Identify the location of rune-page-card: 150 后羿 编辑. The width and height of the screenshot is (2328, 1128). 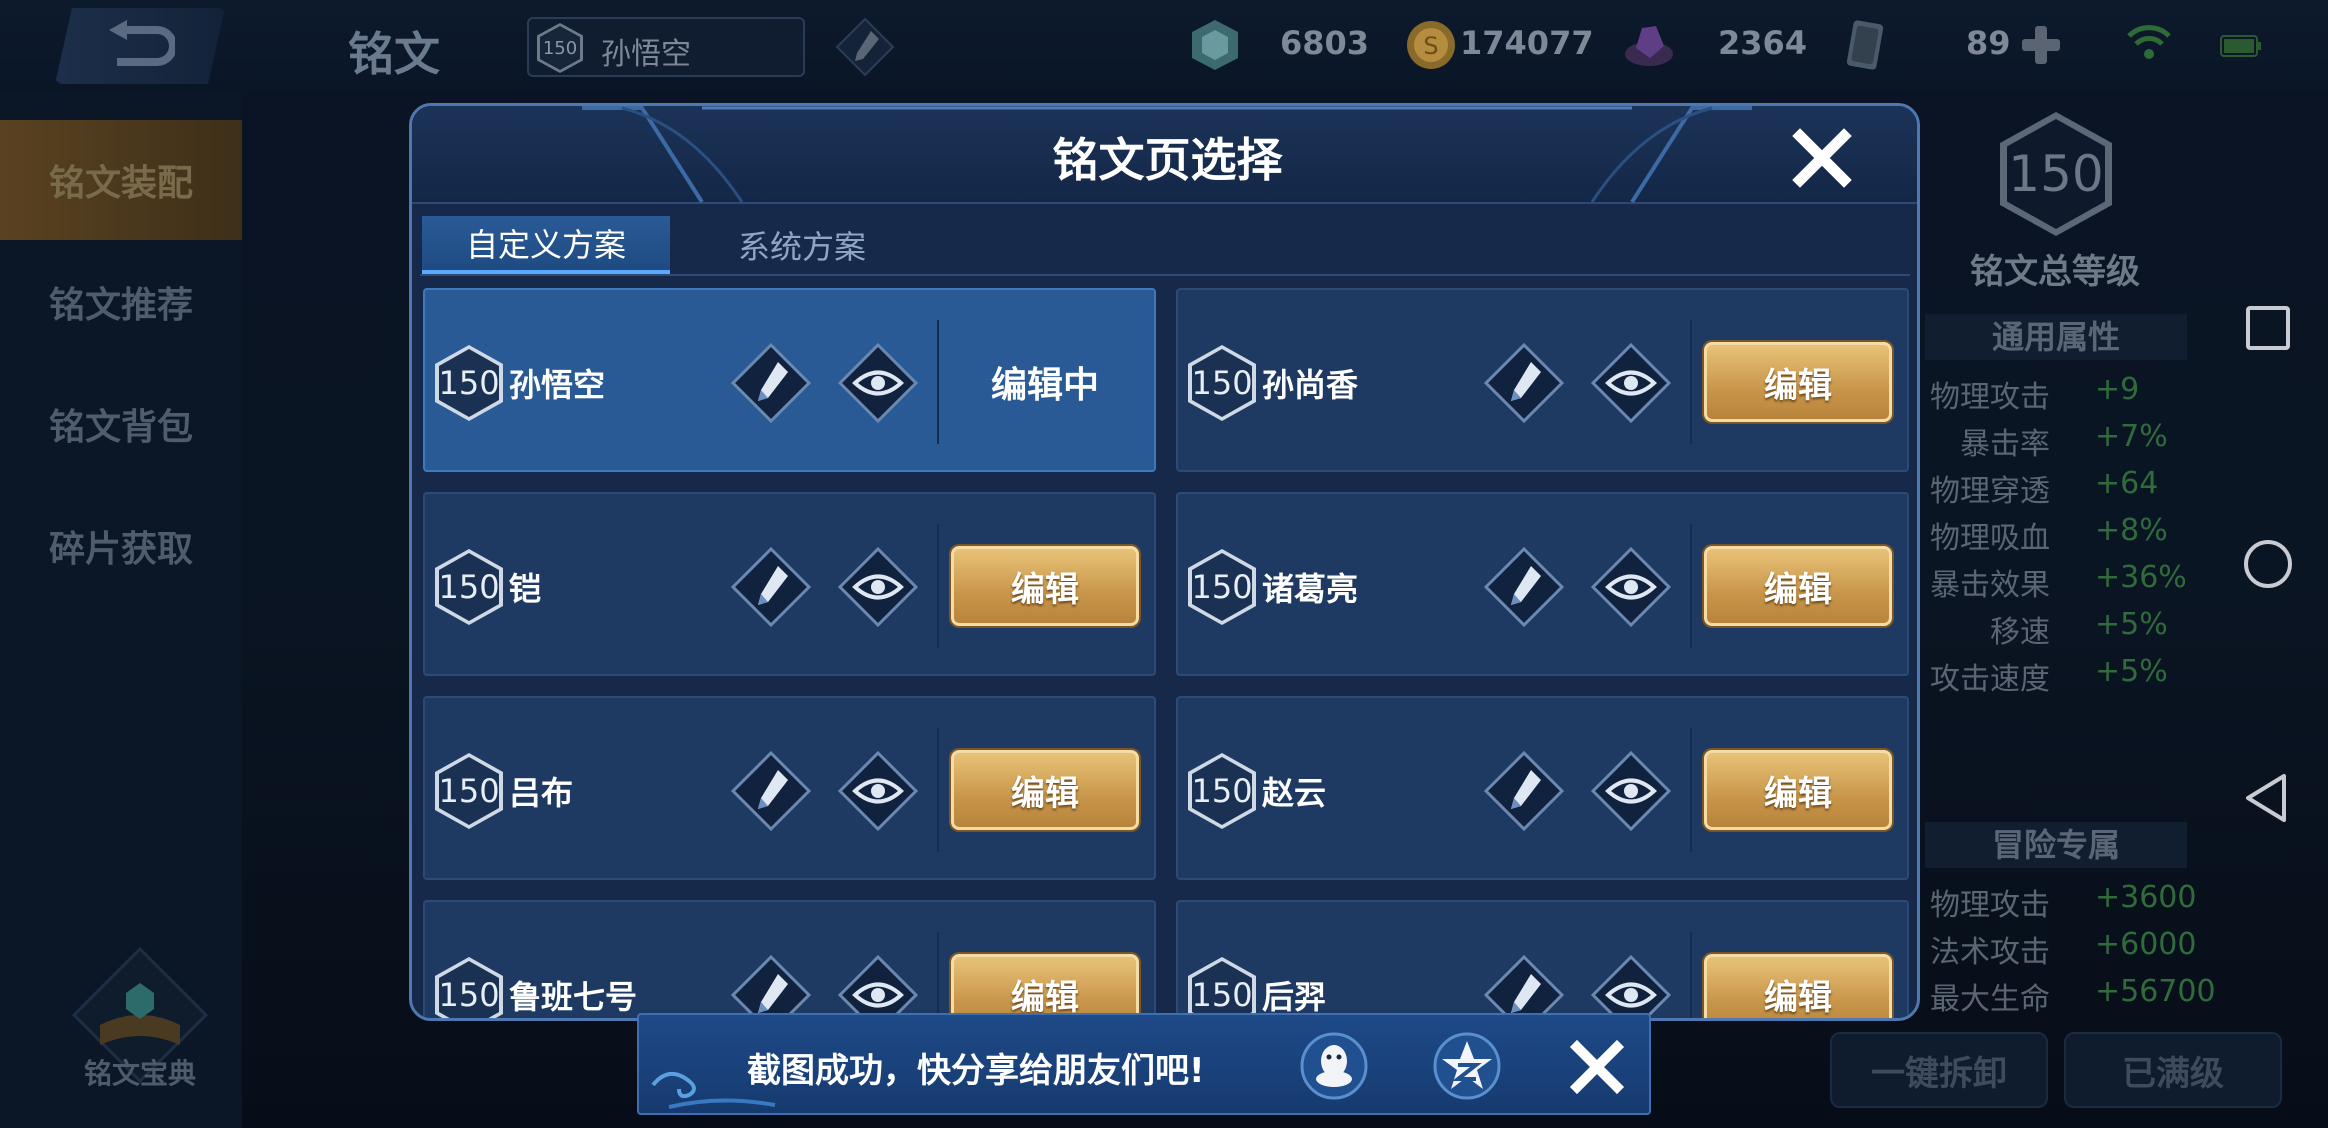
(1542, 959).